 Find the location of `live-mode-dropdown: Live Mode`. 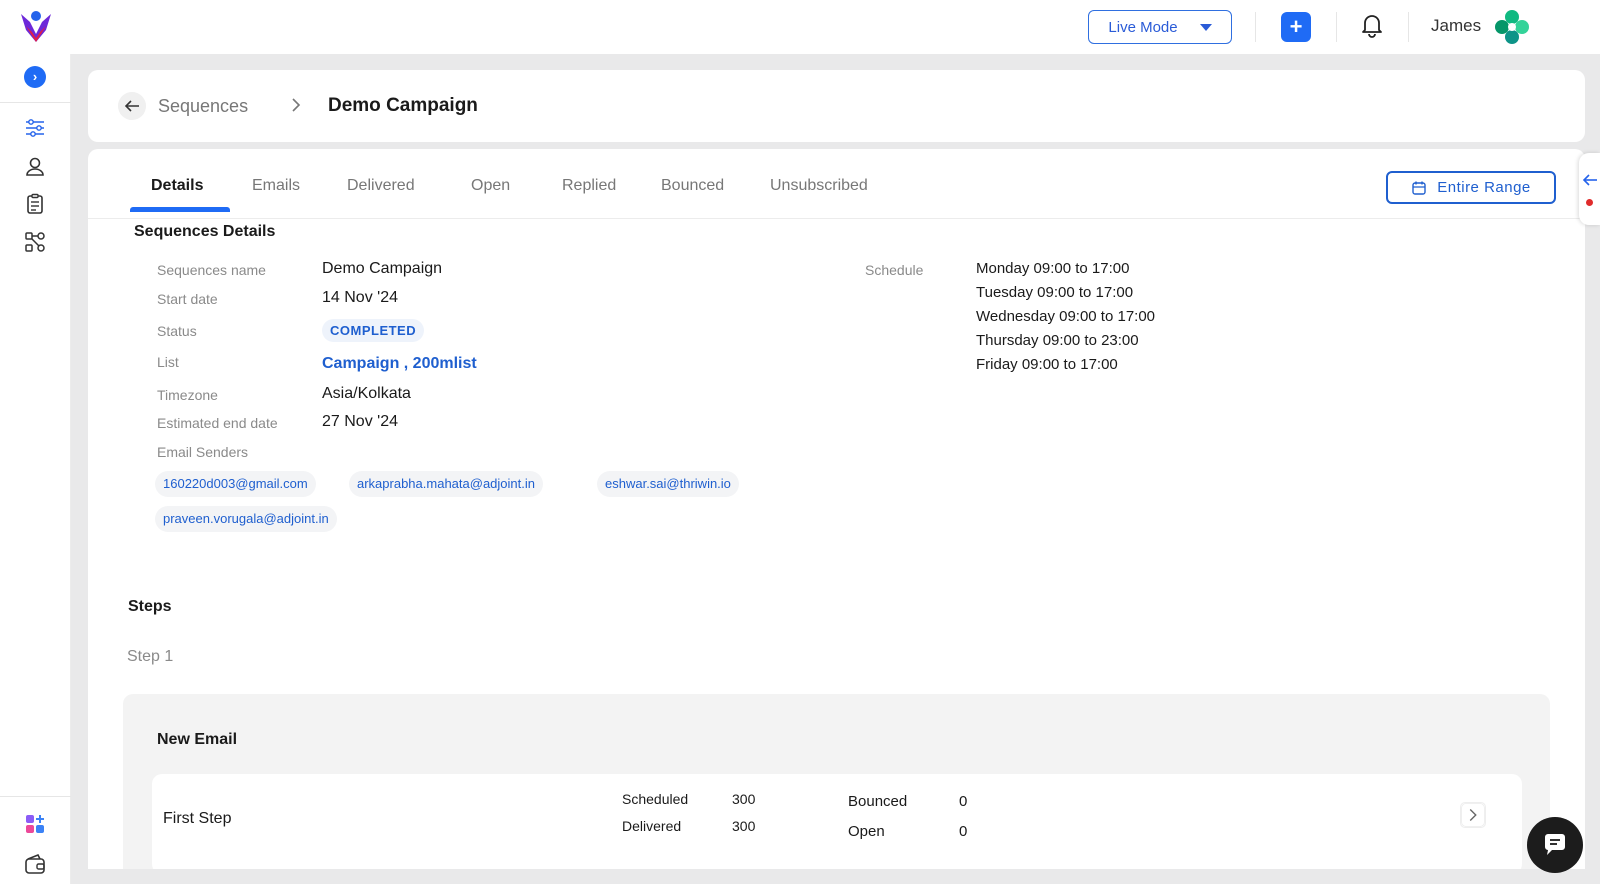

live-mode-dropdown: Live Mode is located at coordinates (1160, 27).